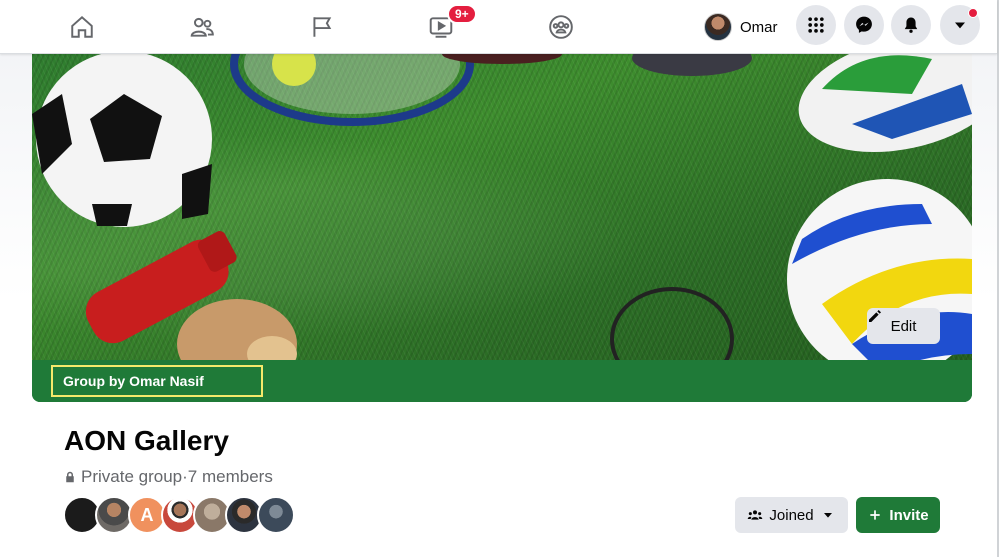 This screenshot has width=999, height=557. I want to click on notifications-bell-icon, so click(911, 25).